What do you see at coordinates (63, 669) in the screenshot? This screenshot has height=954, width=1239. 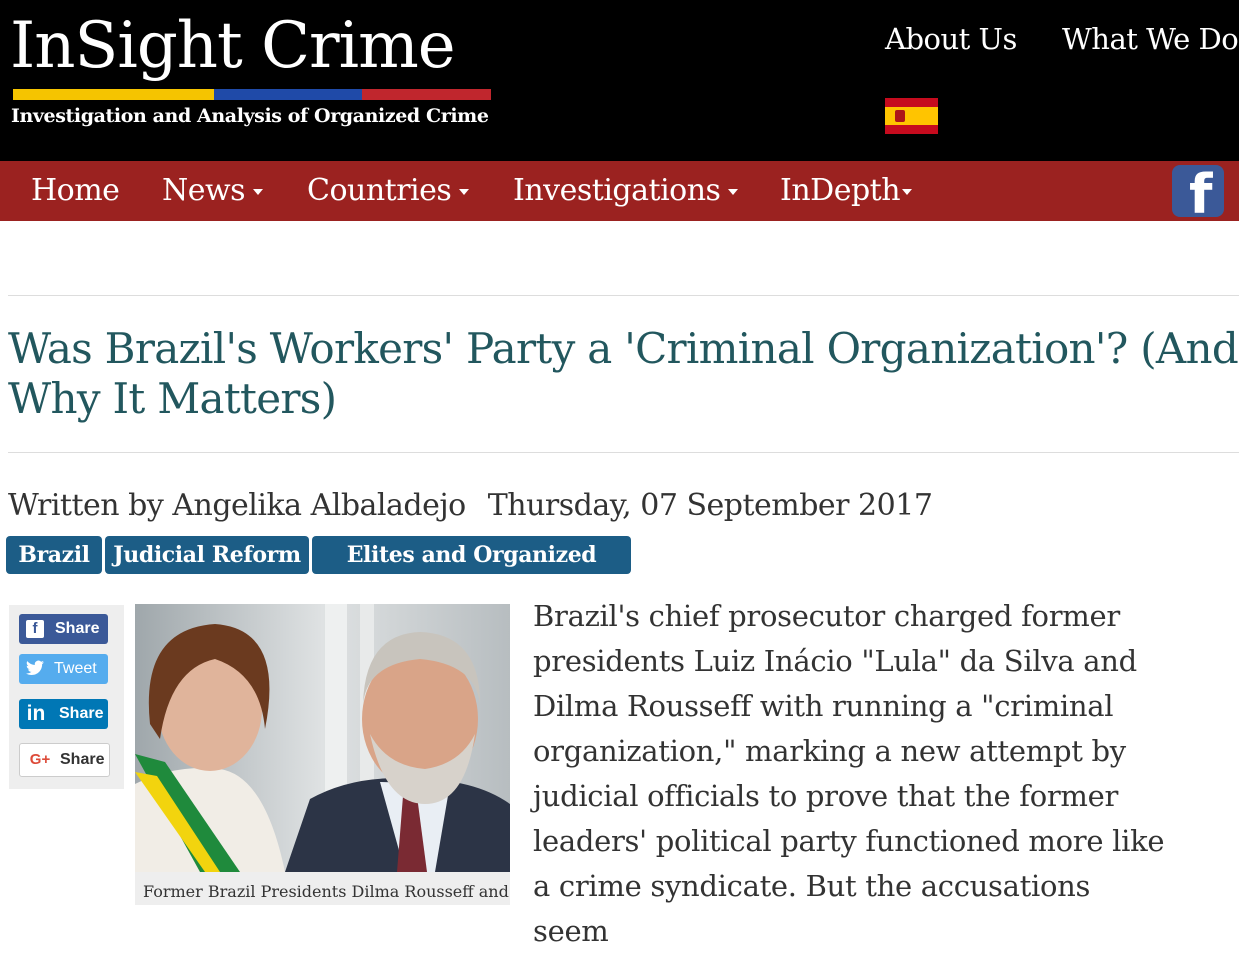 I see `tweet-button: Tweet` at bounding box center [63, 669].